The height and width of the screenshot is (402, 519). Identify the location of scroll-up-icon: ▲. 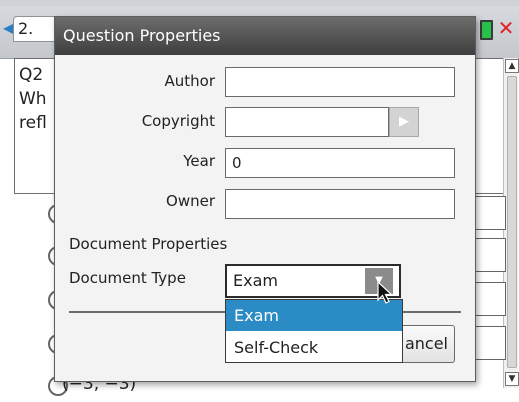
(512, 66).